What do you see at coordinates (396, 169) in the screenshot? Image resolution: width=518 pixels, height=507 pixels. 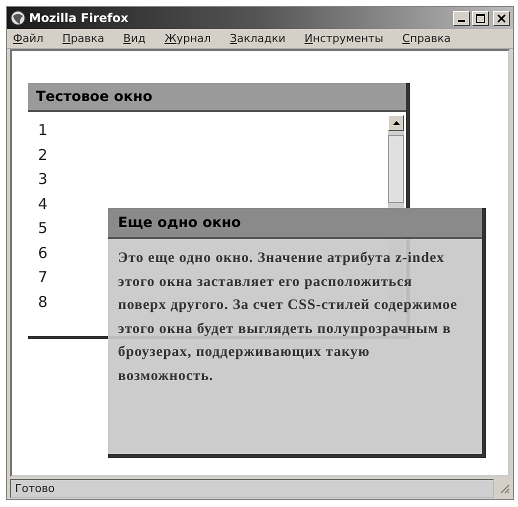 I see `scroll-thumb` at bounding box center [396, 169].